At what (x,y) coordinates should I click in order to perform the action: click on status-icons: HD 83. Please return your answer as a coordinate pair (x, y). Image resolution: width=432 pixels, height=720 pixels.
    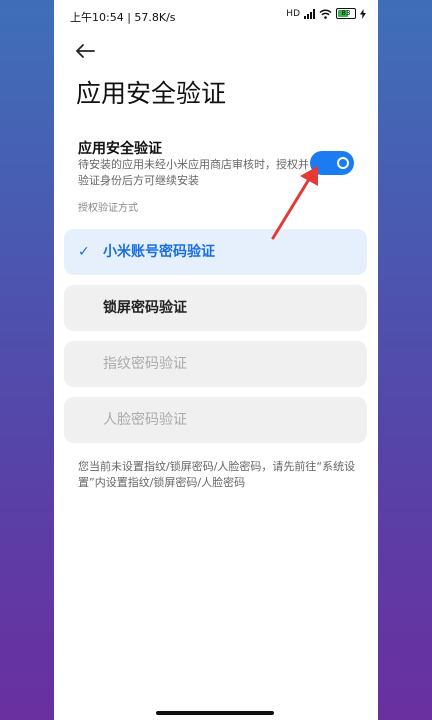
    Looking at the image, I should click on (326, 13).